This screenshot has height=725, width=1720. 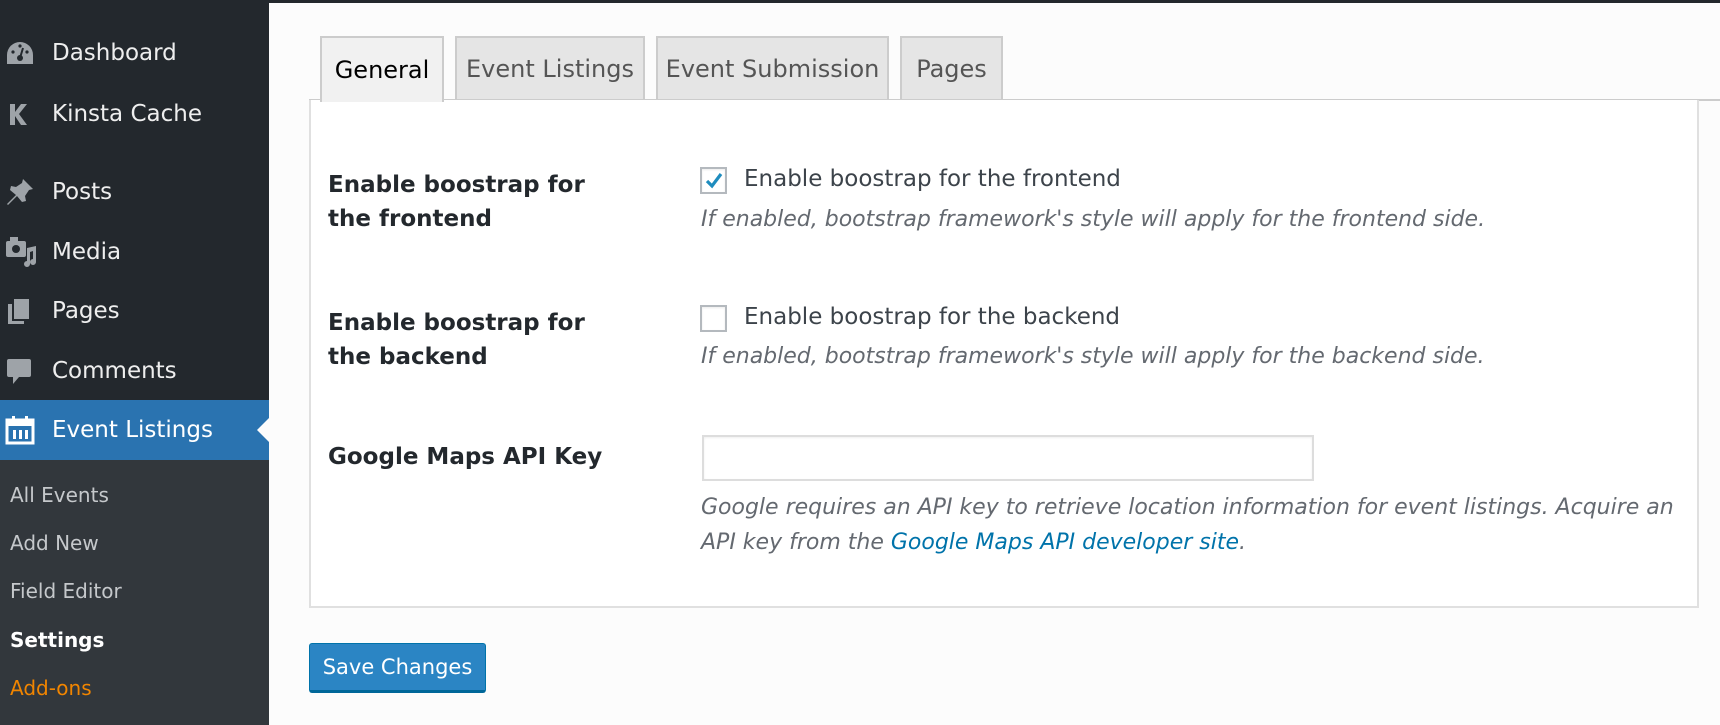 I want to click on save-changes-button: Save Changes, so click(x=397, y=668).